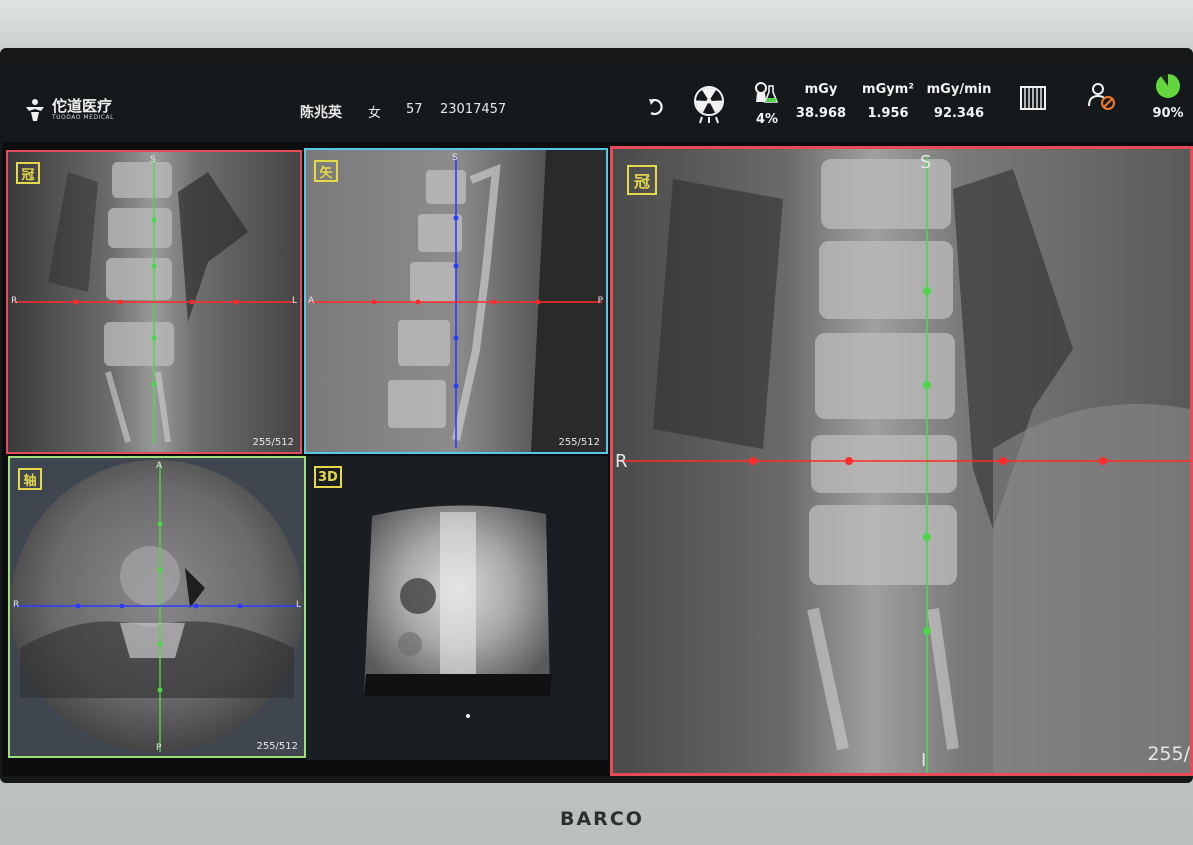  What do you see at coordinates (321, 113) in the screenshot?
I see `patient-name: 陈兆英` at bounding box center [321, 113].